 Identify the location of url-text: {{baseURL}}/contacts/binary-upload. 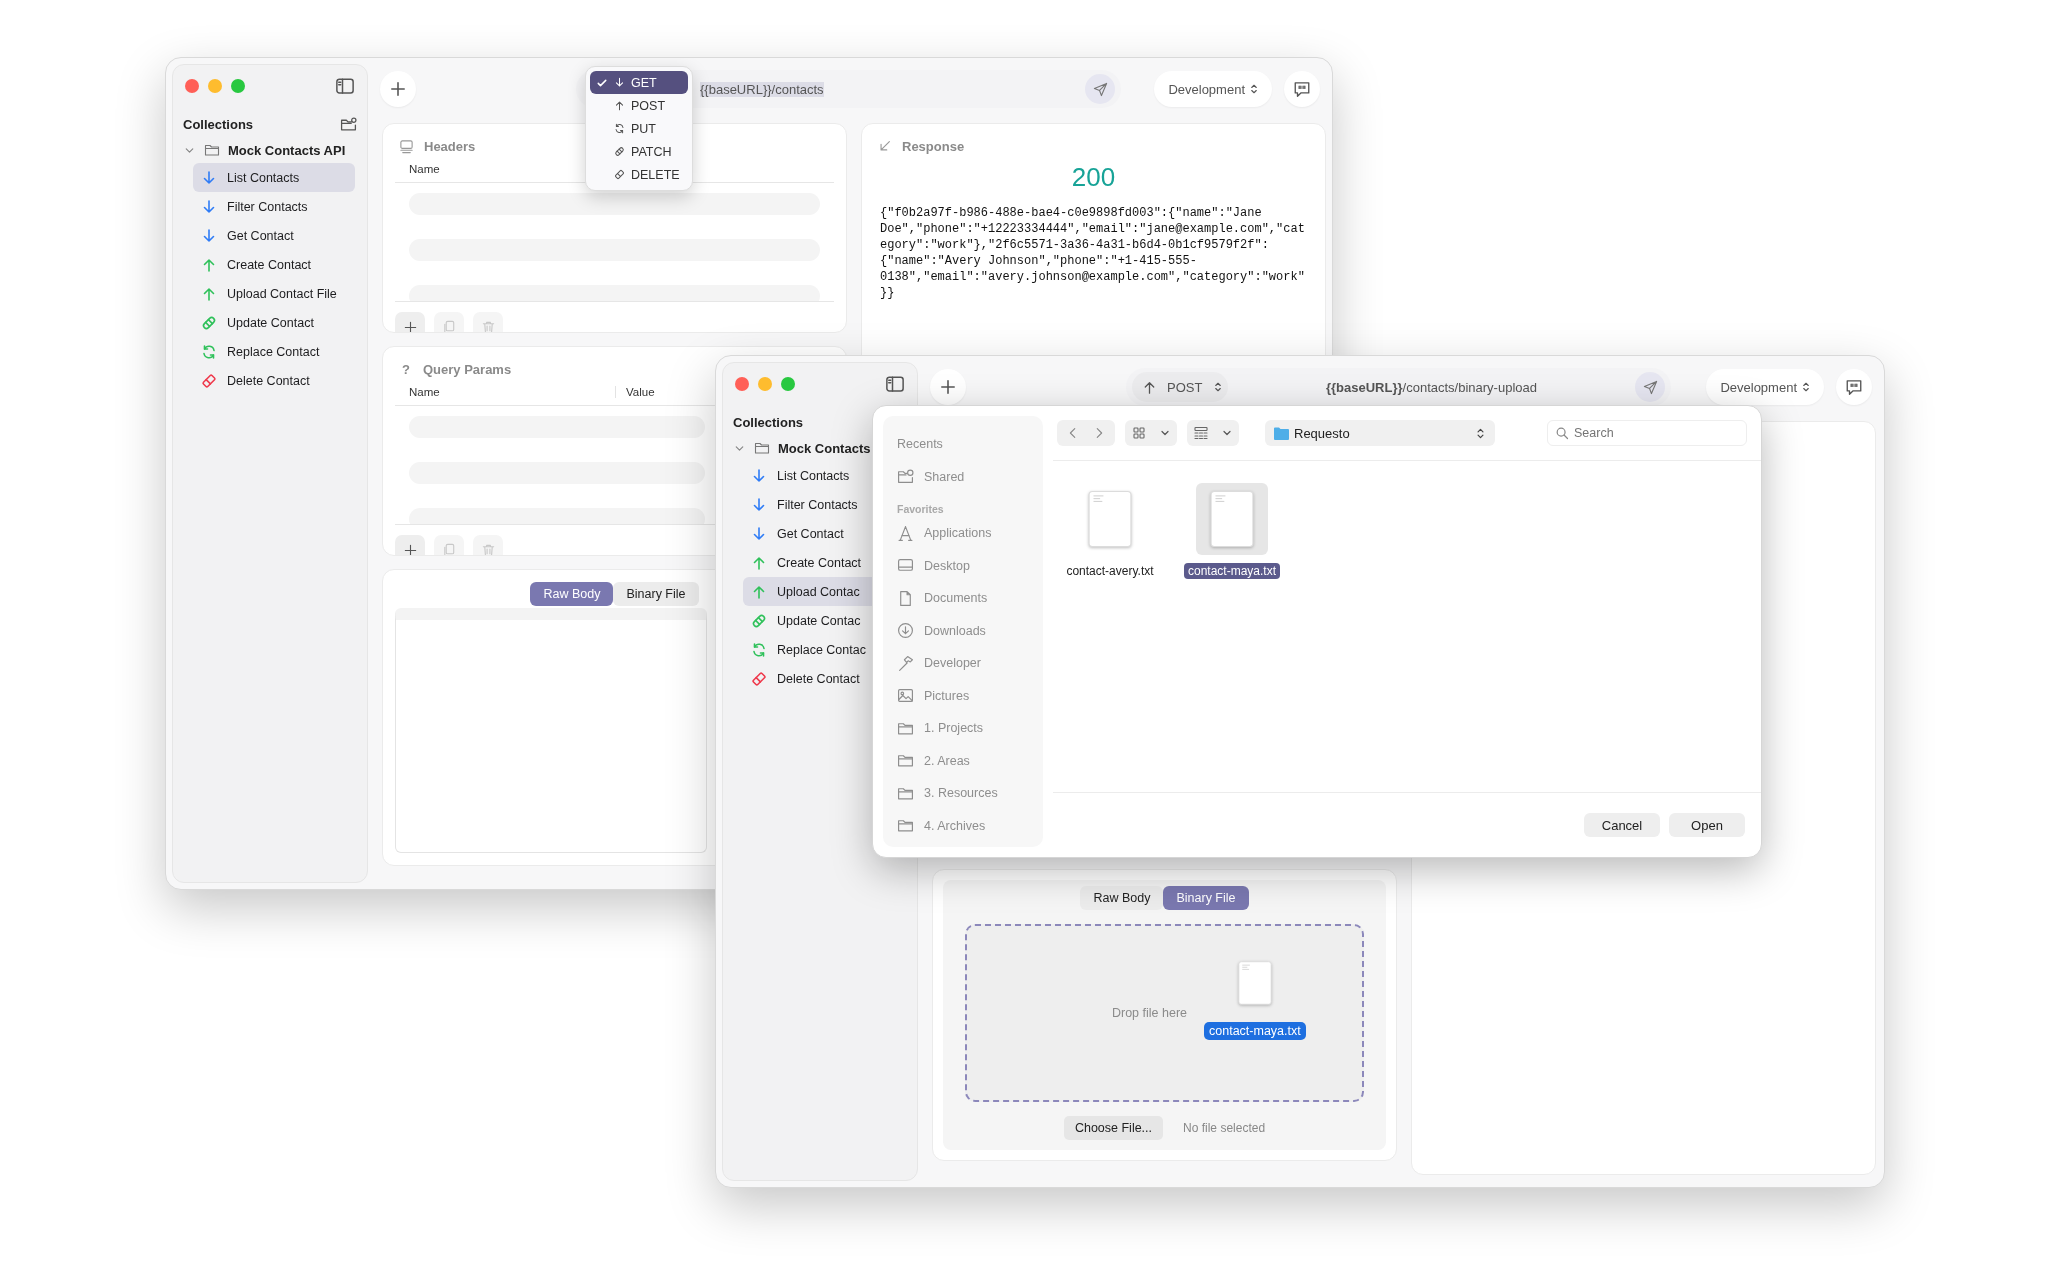
(1431, 387).